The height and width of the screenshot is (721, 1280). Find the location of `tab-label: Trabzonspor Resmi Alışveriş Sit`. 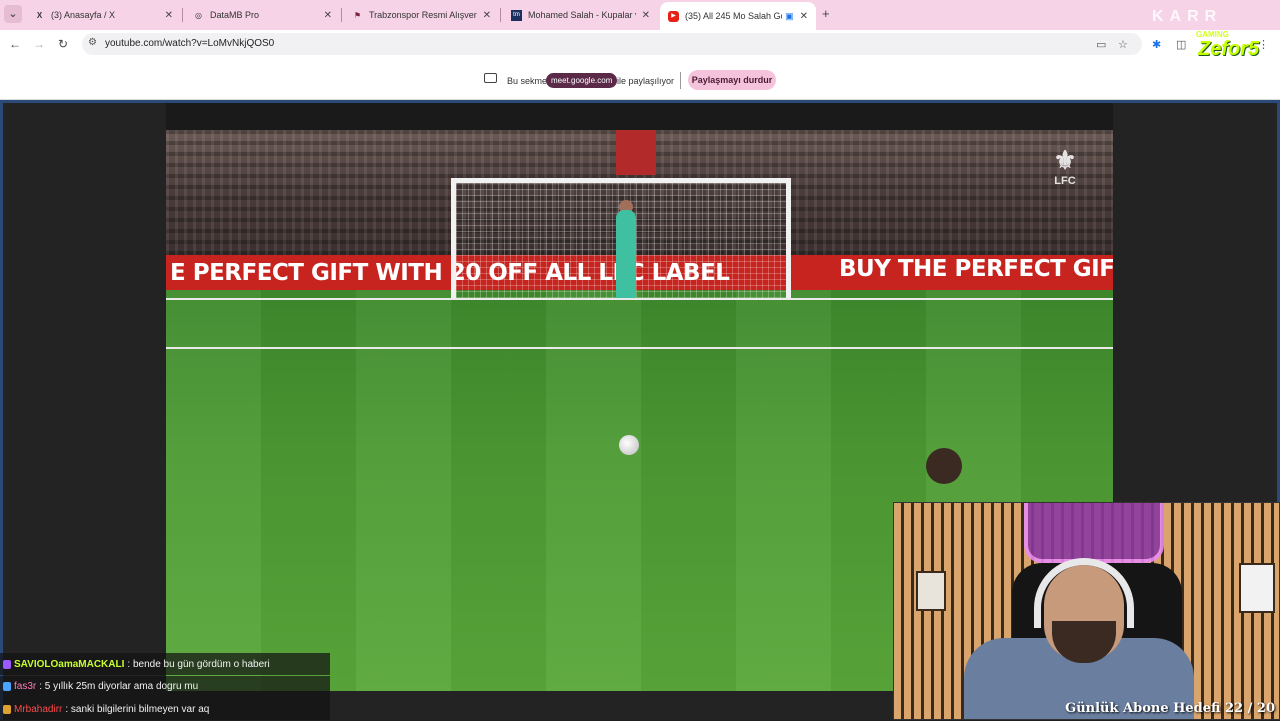

tab-label: Trabzonspor Resmi Alışveriş Sit is located at coordinates (423, 15).